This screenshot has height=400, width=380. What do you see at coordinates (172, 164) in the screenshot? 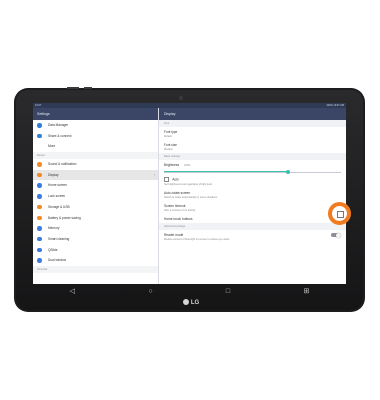
I see `brightness-label: Brightness` at bounding box center [172, 164].